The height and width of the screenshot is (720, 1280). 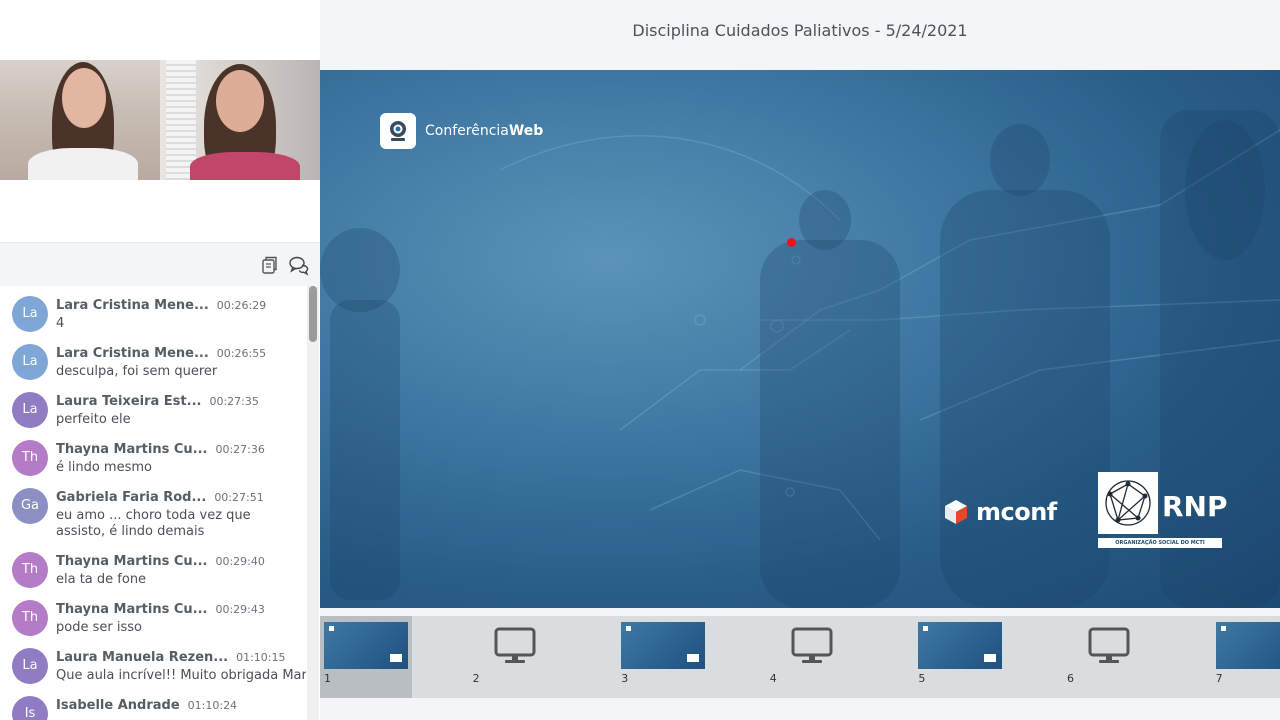 What do you see at coordinates (1219, 678) in the screenshot?
I see `slide-number: 7` at bounding box center [1219, 678].